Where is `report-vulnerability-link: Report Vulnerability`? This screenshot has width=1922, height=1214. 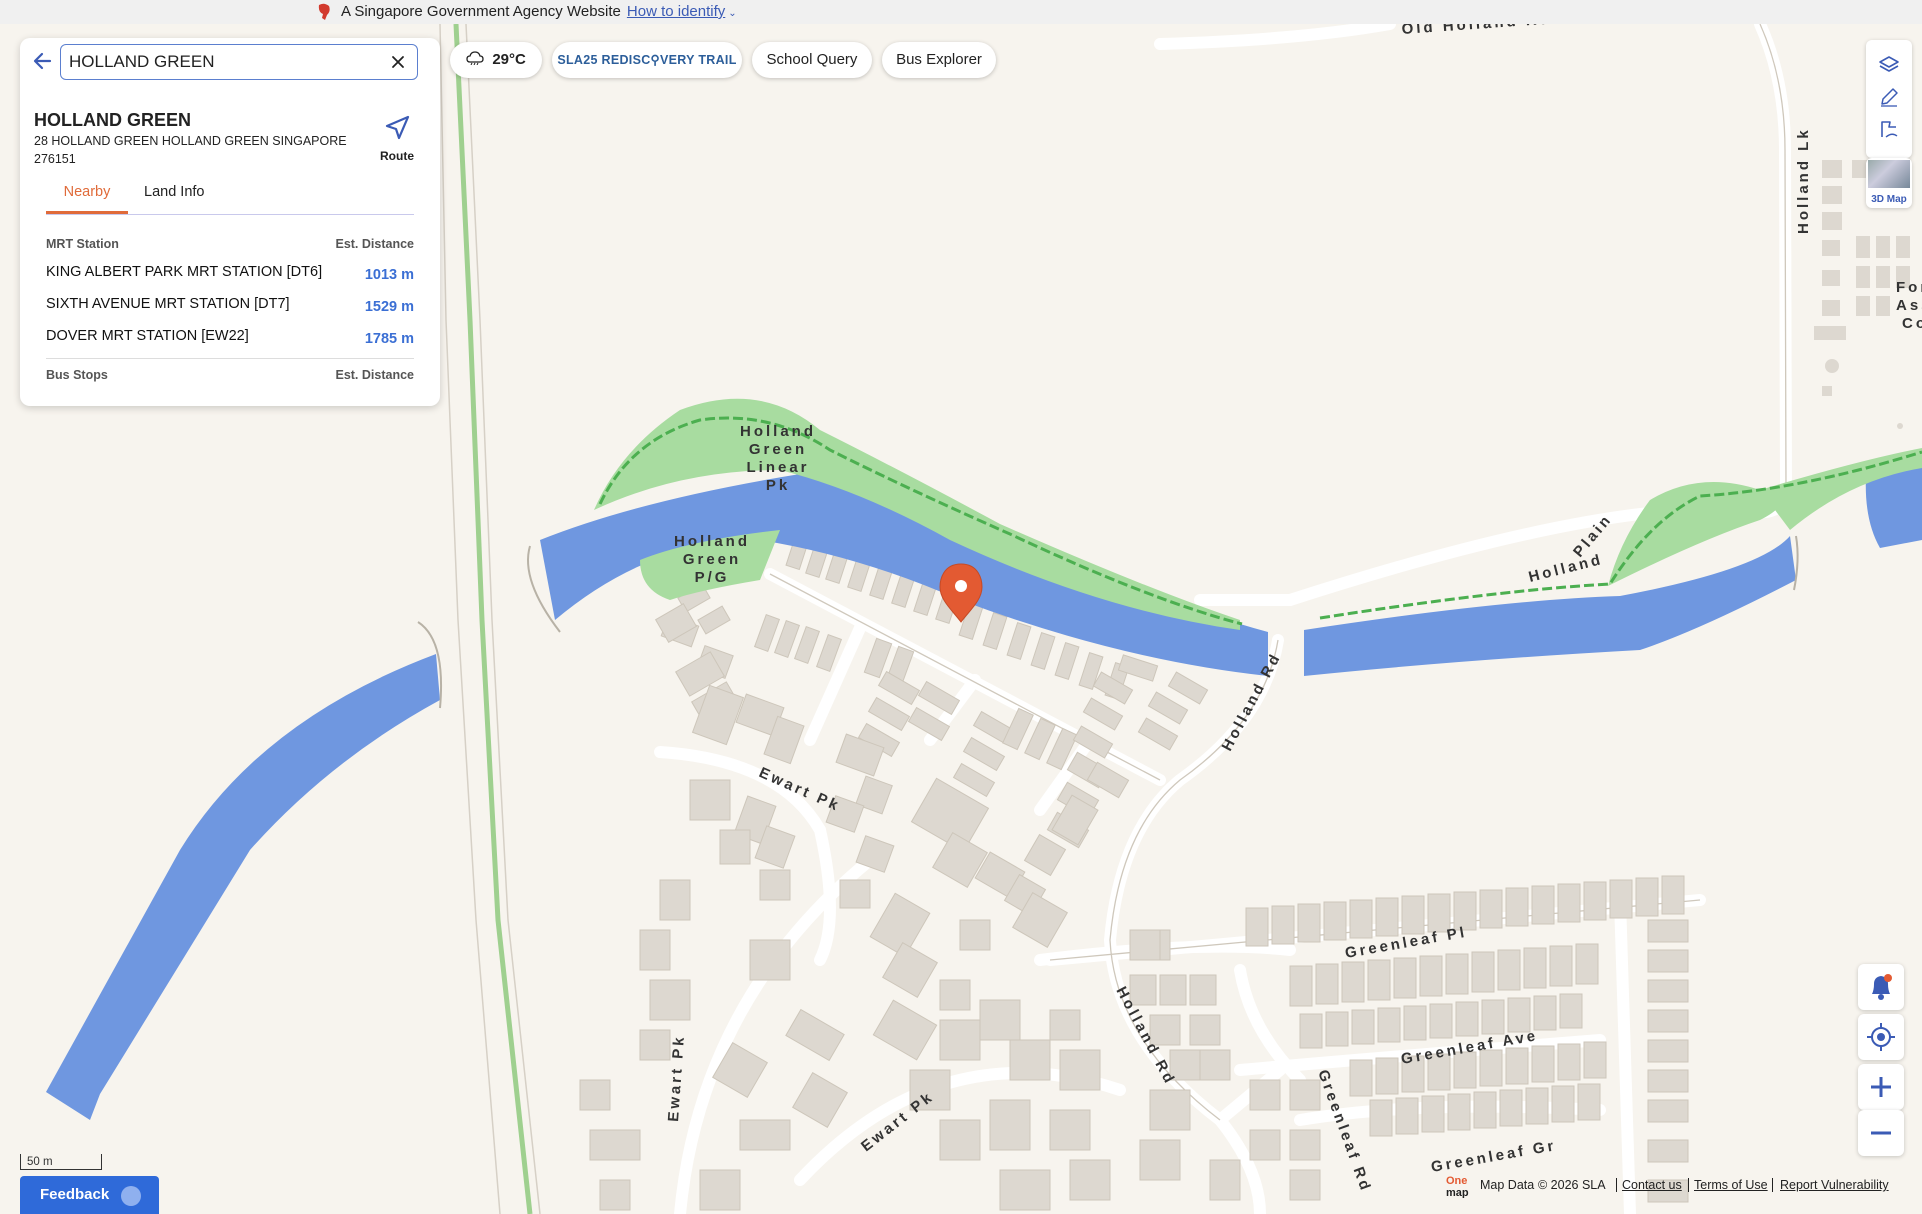
report-vulnerability-link: Report Vulnerability is located at coordinates (1834, 1185).